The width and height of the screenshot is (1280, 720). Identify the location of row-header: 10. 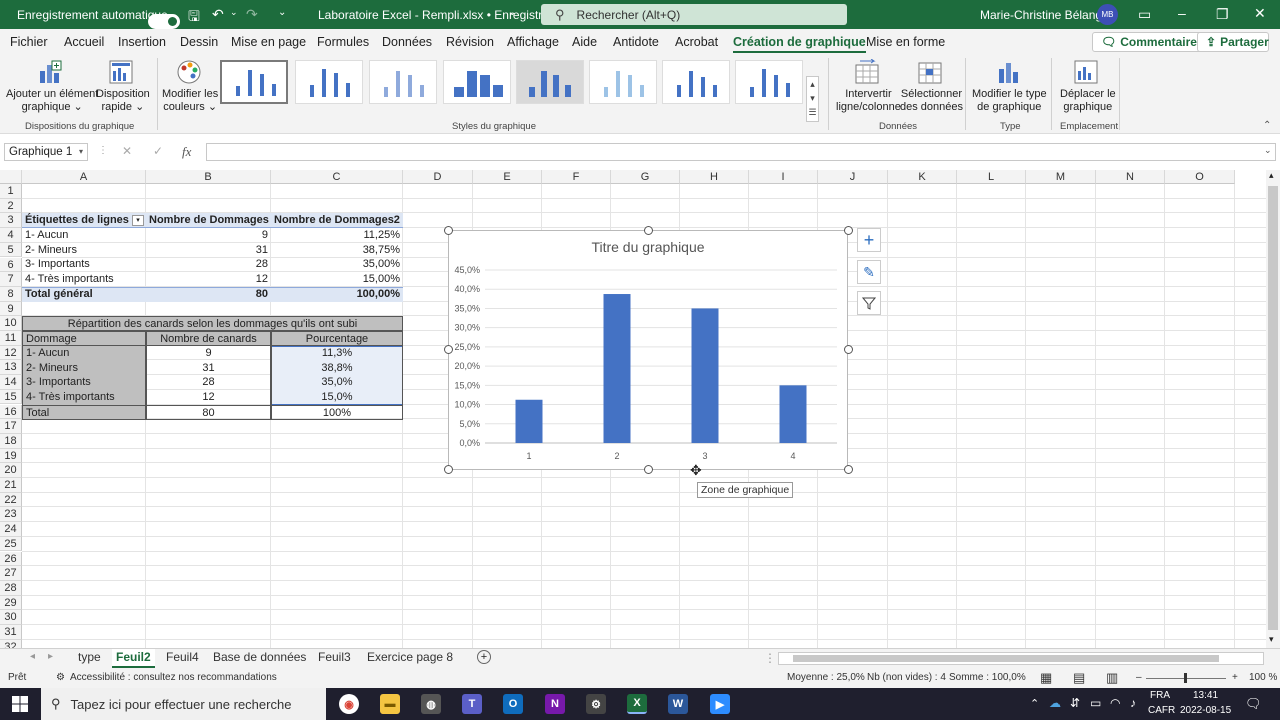
(11, 323).